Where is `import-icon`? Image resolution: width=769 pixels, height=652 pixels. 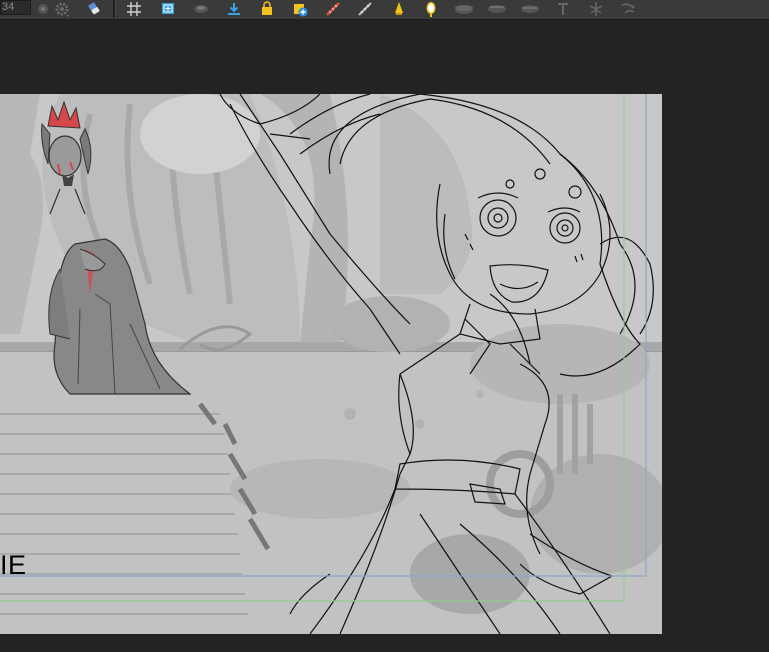
import-icon is located at coordinates (234, 9).